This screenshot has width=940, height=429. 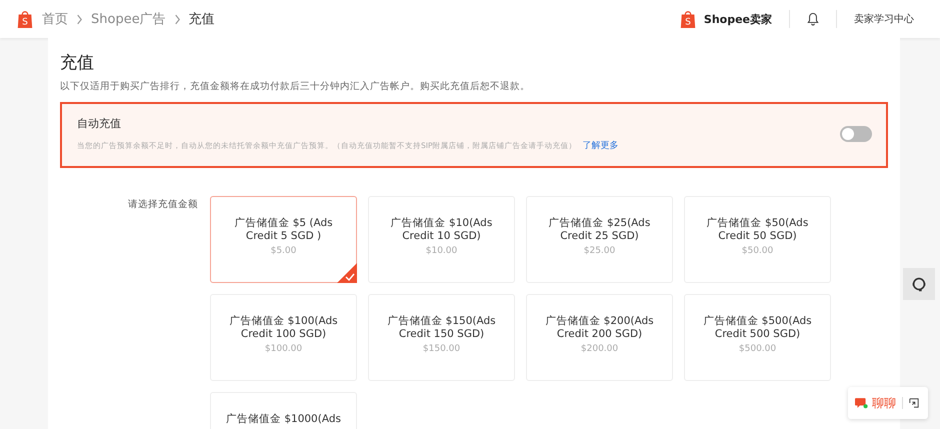 What do you see at coordinates (856, 134) in the screenshot?
I see `toggle-switch` at bounding box center [856, 134].